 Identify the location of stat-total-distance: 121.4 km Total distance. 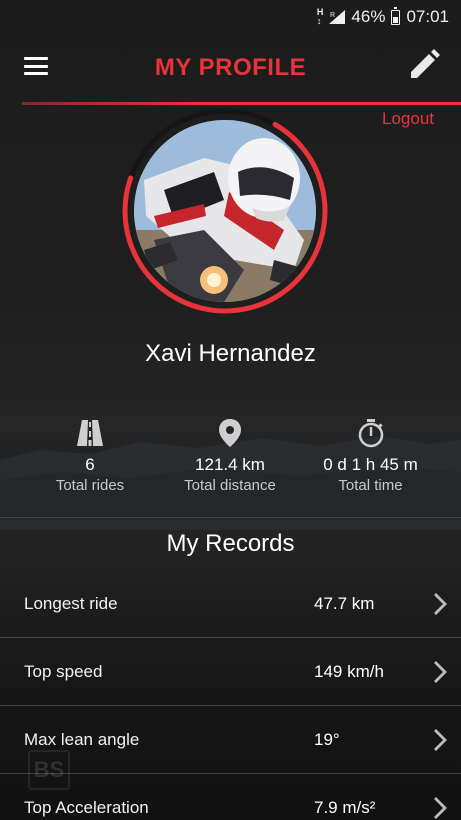
(230, 463).